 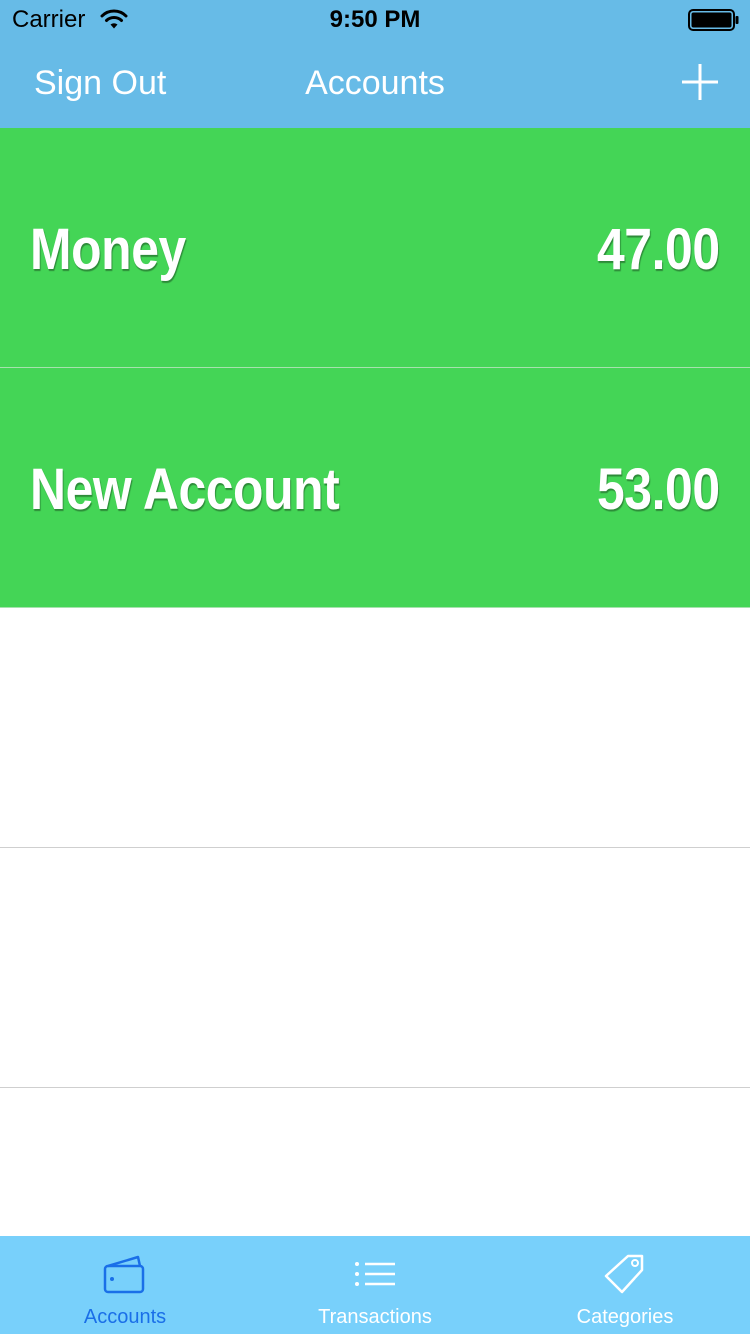 I want to click on tab-label: Accounts, so click(x=125, y=1317).